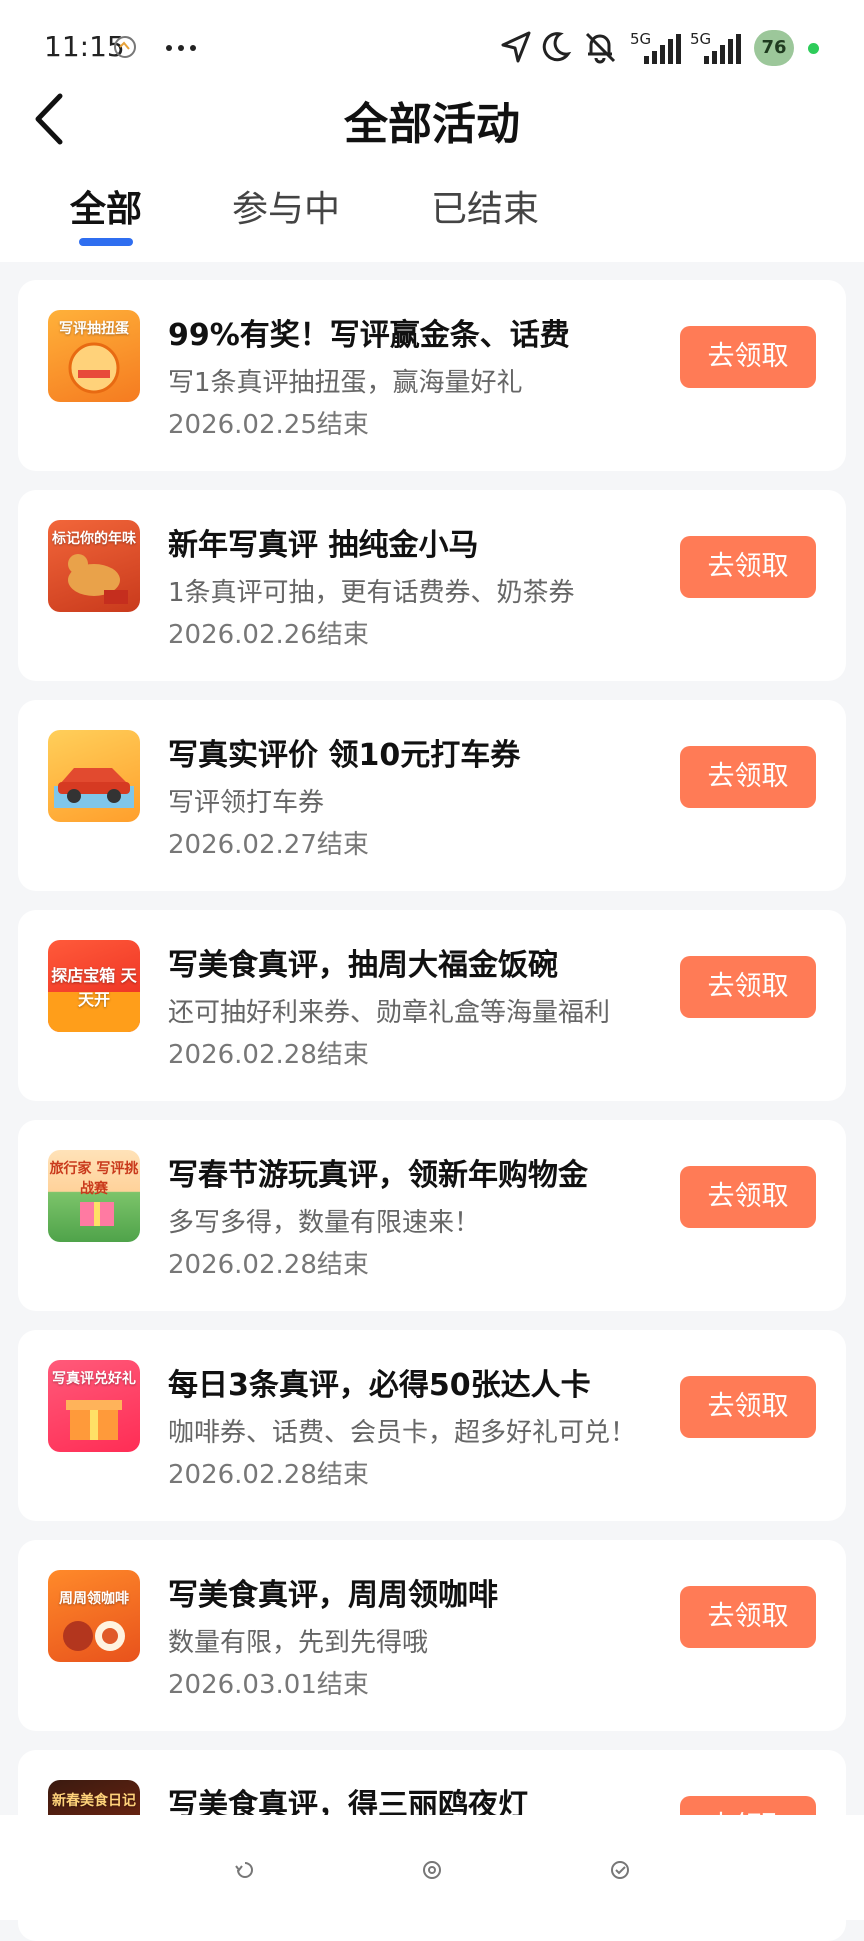  I want to click on battery-level: 76, so click(774, 48).